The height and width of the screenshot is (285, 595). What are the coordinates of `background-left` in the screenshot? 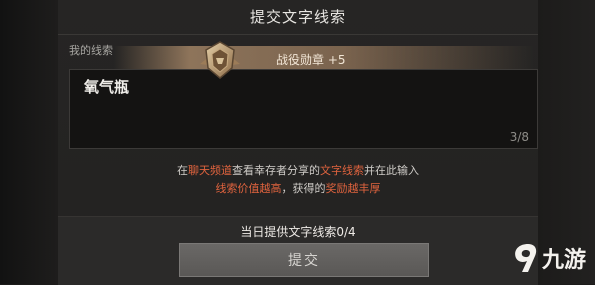 It's located at (29, 142).